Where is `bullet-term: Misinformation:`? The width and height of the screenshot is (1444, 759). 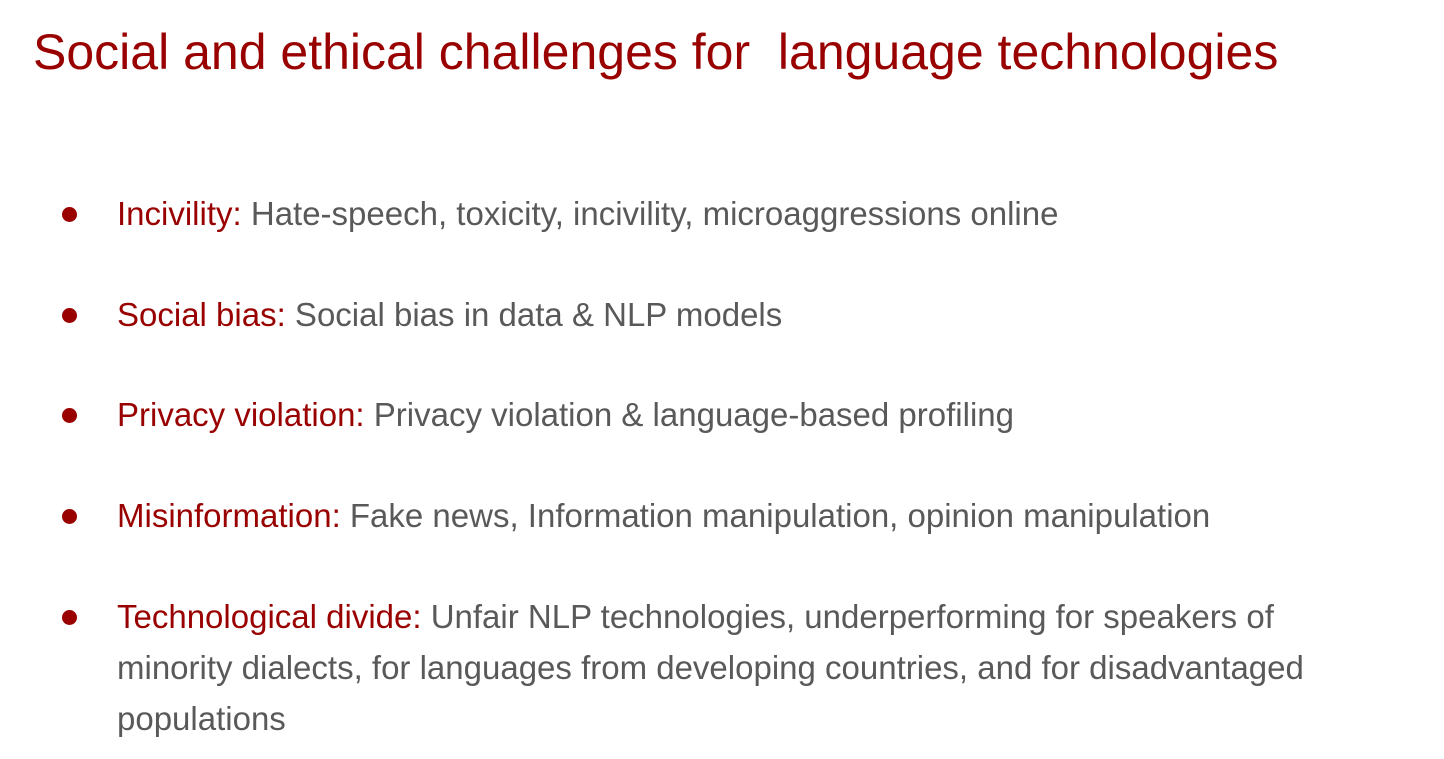 bullet-term: Misinformation: is located at coordinates (229, 515).